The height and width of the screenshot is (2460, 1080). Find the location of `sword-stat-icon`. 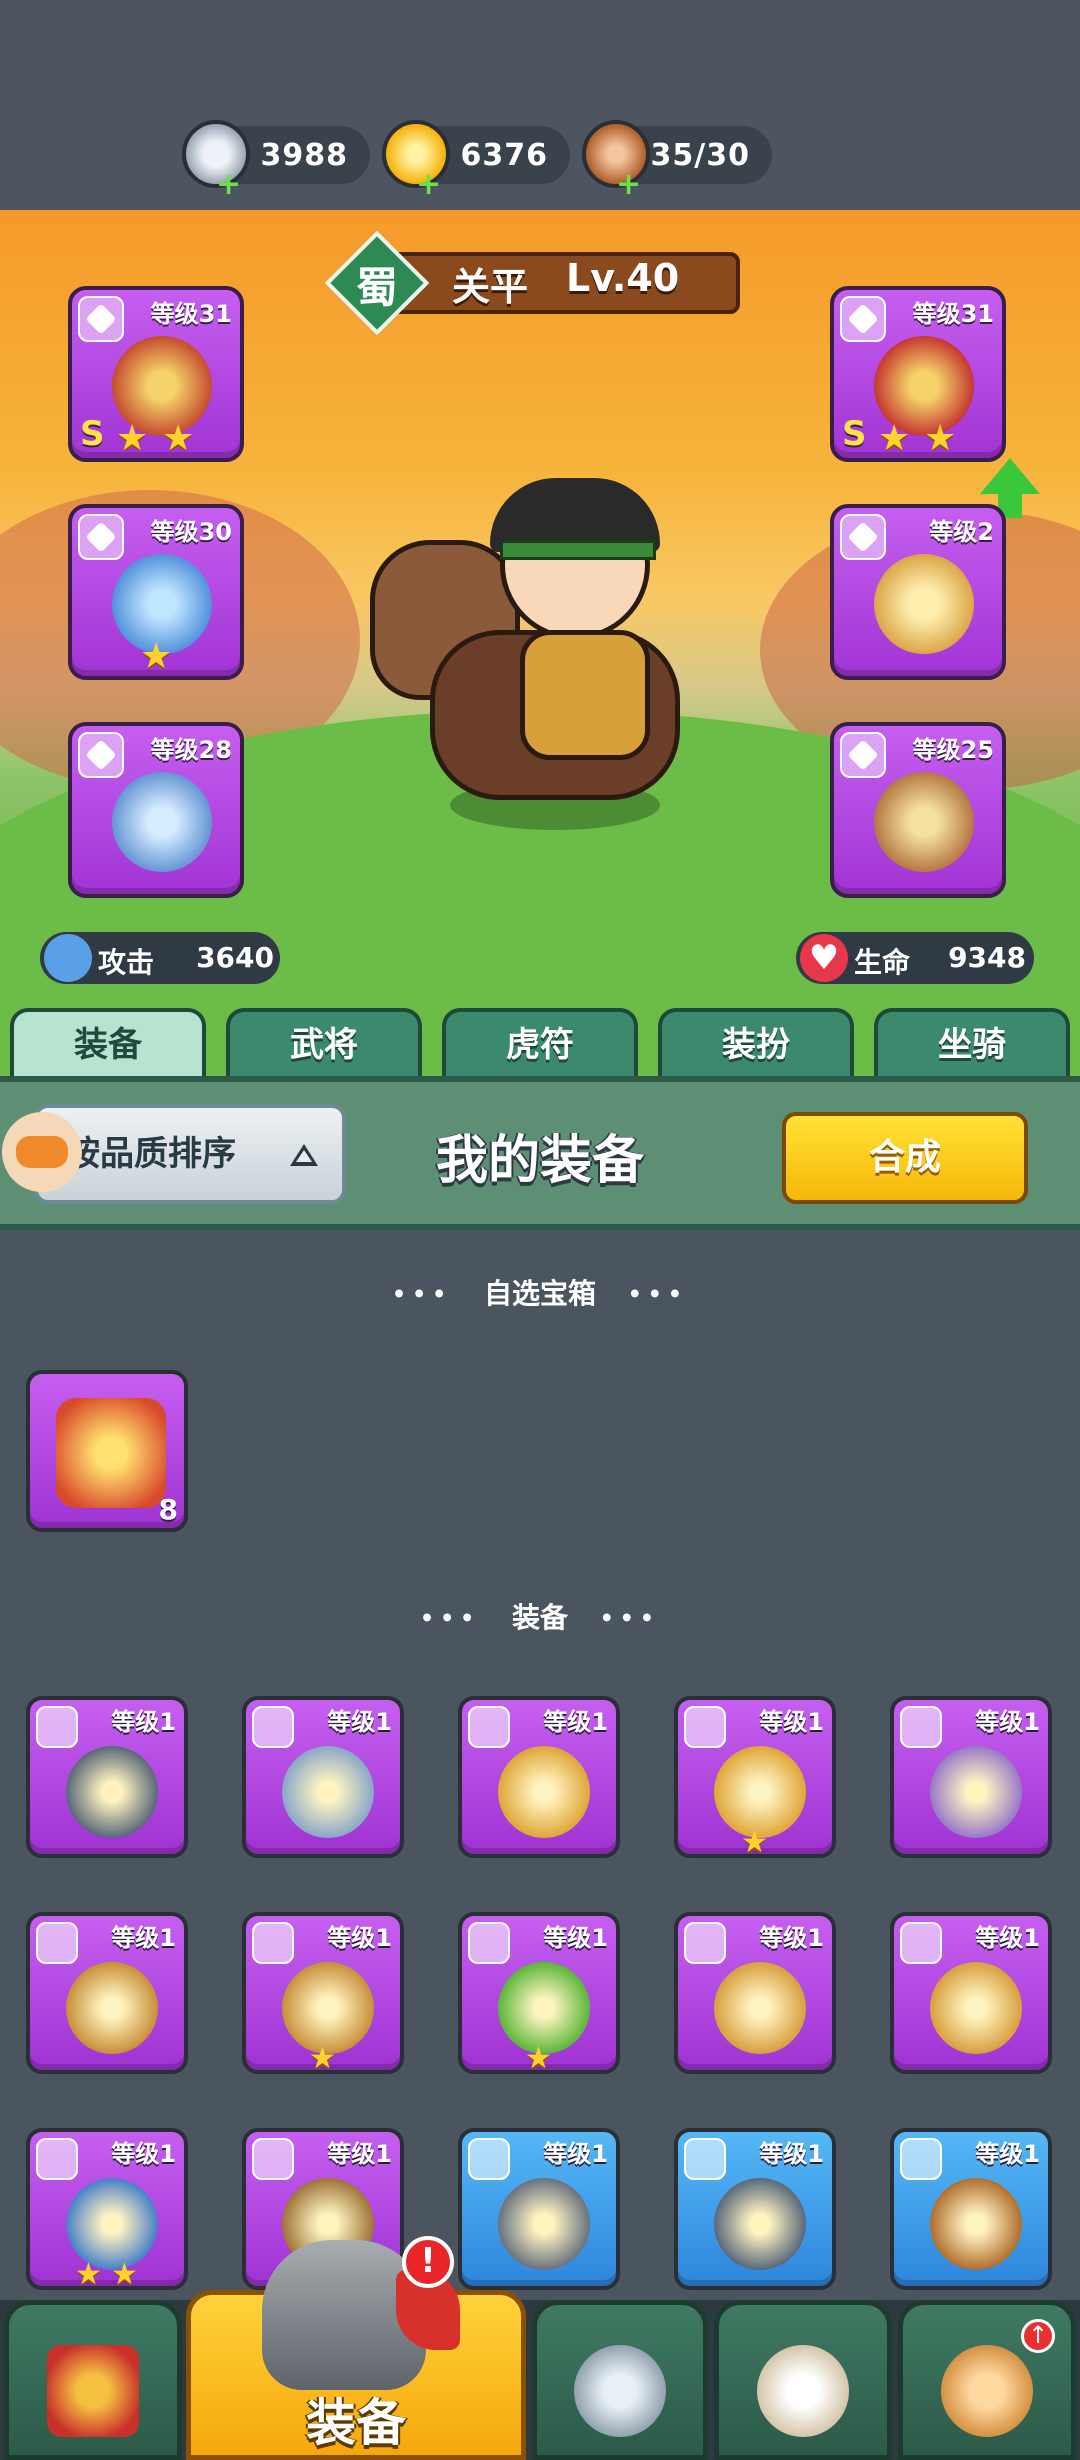

sword-stat-icon is located at coordinates (68, 958).